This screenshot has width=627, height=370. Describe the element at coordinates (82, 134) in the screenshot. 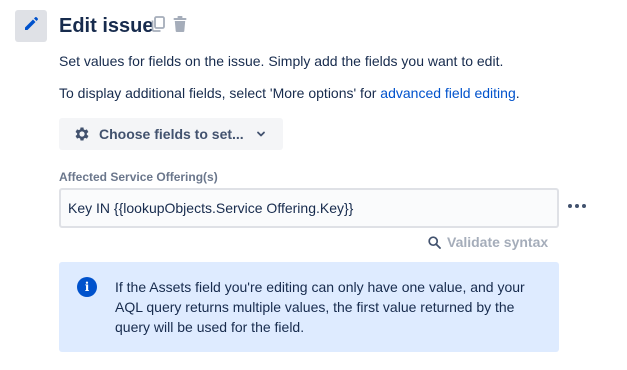

I see `gear-icon` at that location.